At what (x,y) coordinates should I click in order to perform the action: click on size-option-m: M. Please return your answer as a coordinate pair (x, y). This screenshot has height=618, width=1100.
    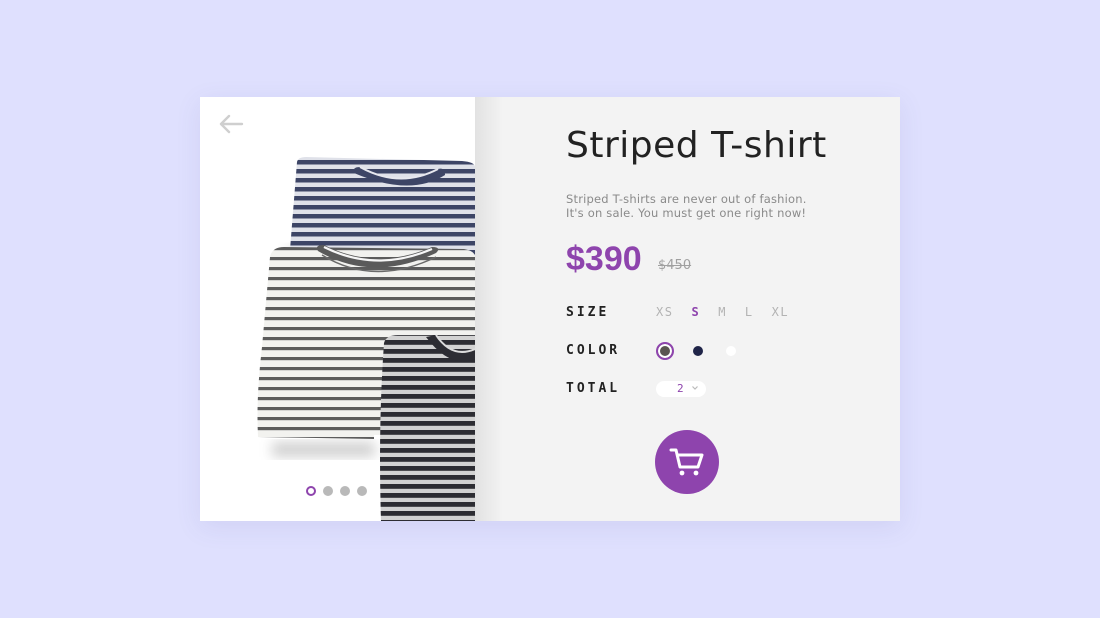
    Looking at the image, I should click on (722, 312).